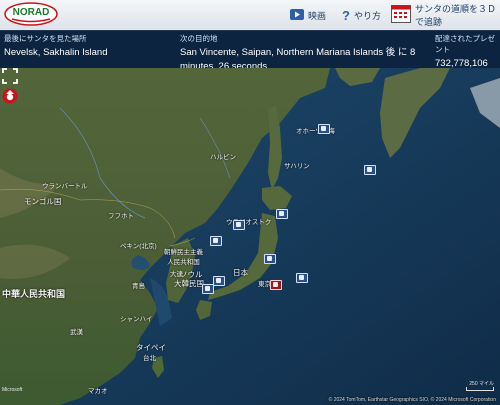  I want to click on gifts-panel: 配達されたプレゼント 732,778,106, so click(467, 52).